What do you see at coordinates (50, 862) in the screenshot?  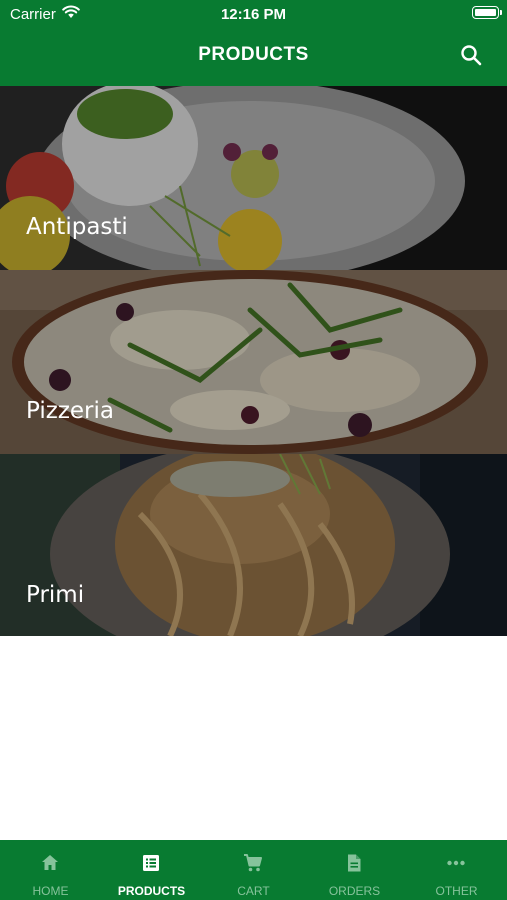 I see `home-icon` at bounding box center [50, 862].